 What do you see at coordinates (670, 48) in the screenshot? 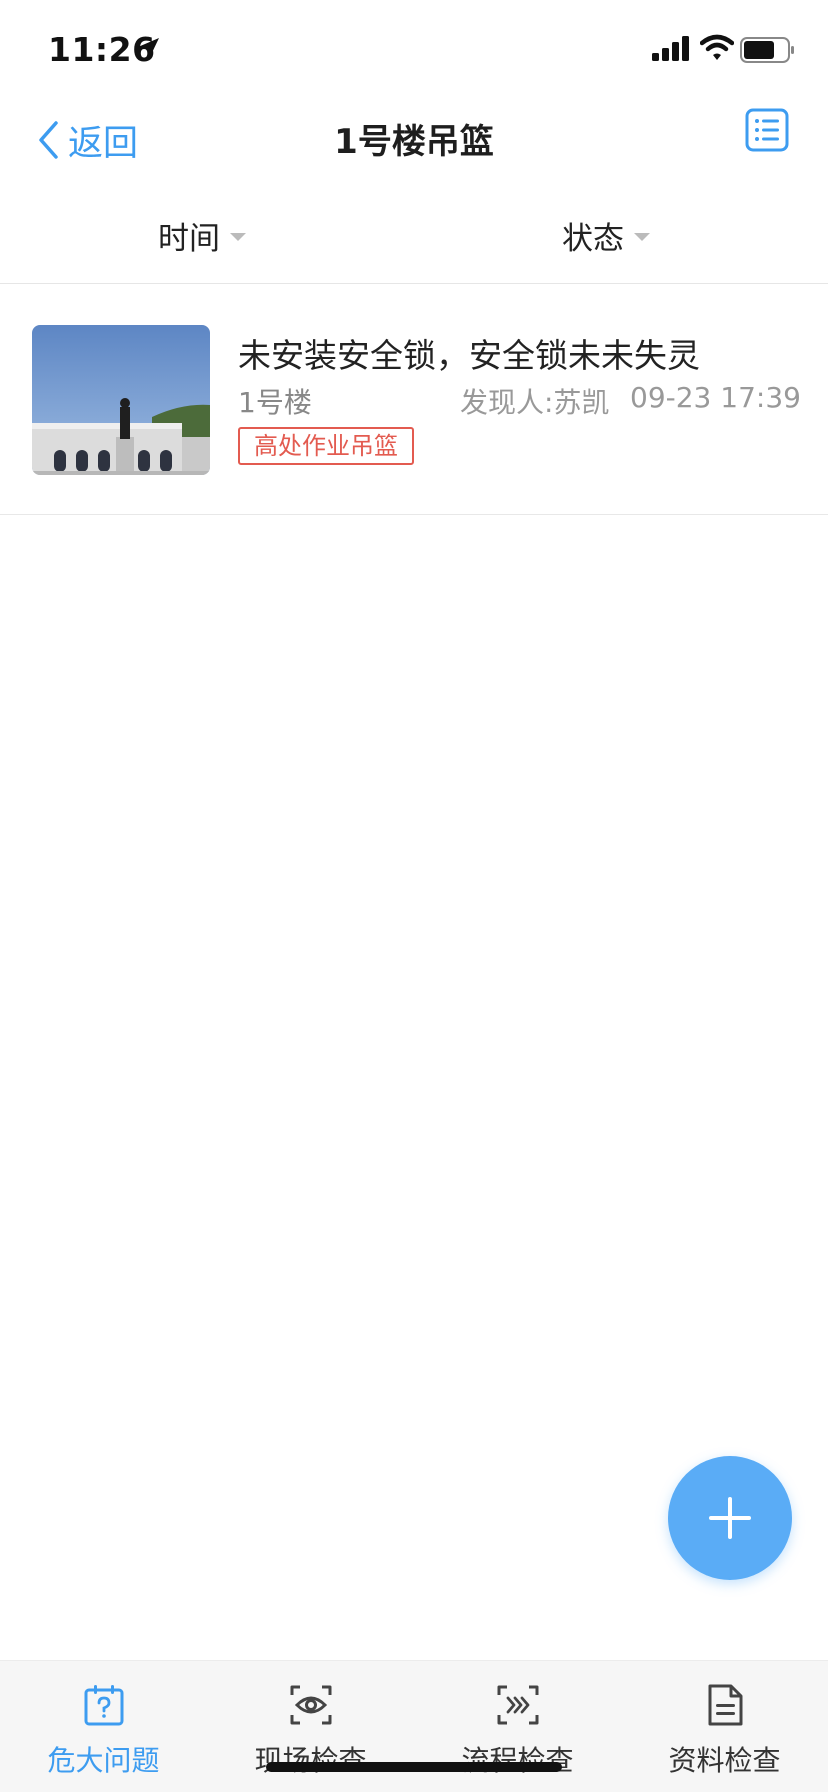
I see `cellular-signal-icon` at bounding box center [670, 48].